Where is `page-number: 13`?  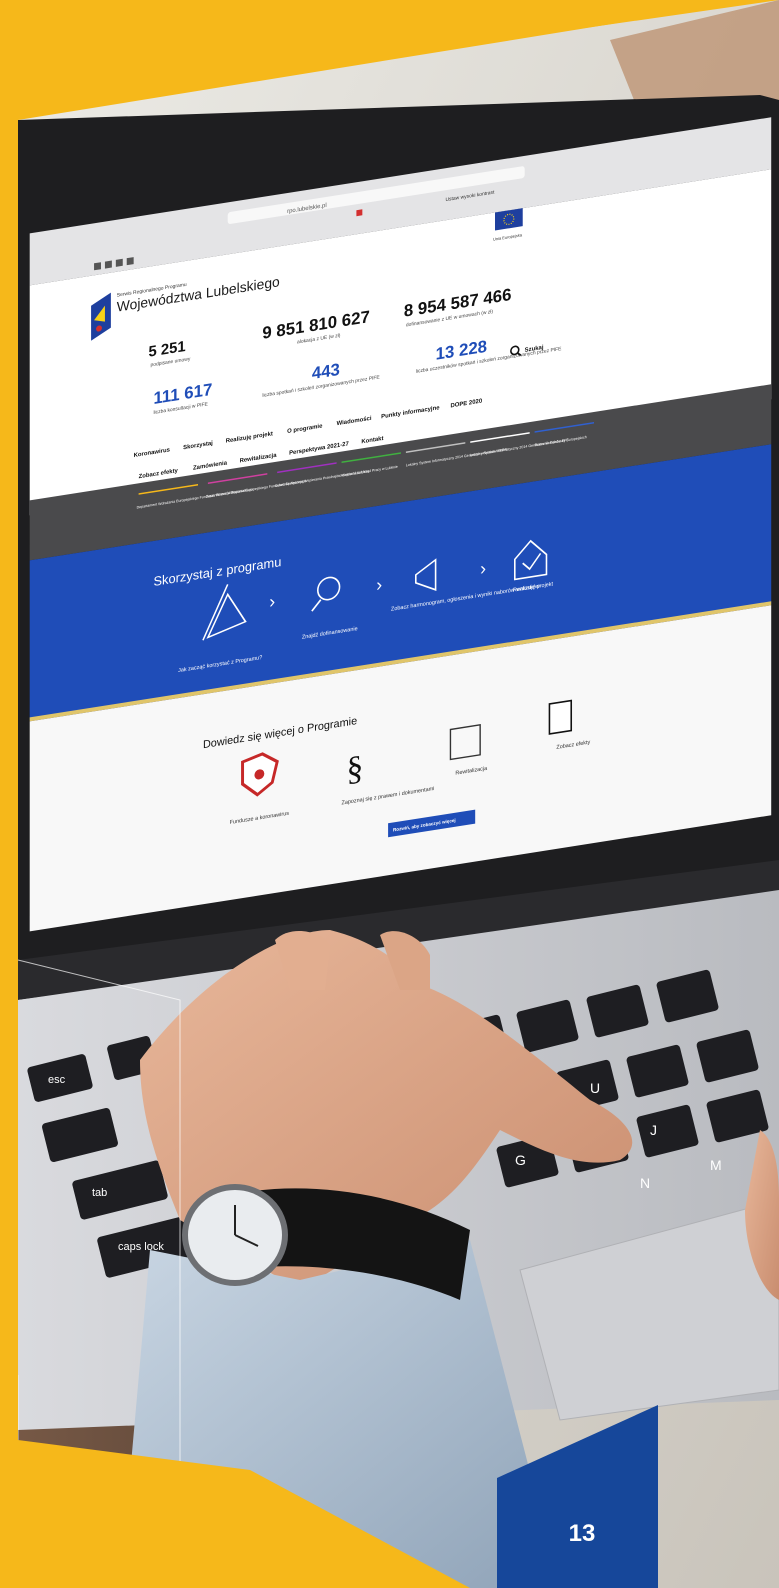 page-number: 13 is located at coordinates (582, 1533).